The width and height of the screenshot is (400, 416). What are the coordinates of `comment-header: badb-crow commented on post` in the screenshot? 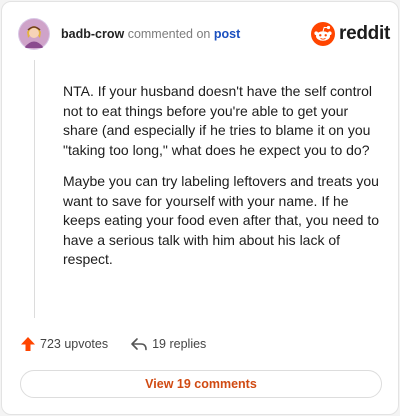 It's located at (150, 34).